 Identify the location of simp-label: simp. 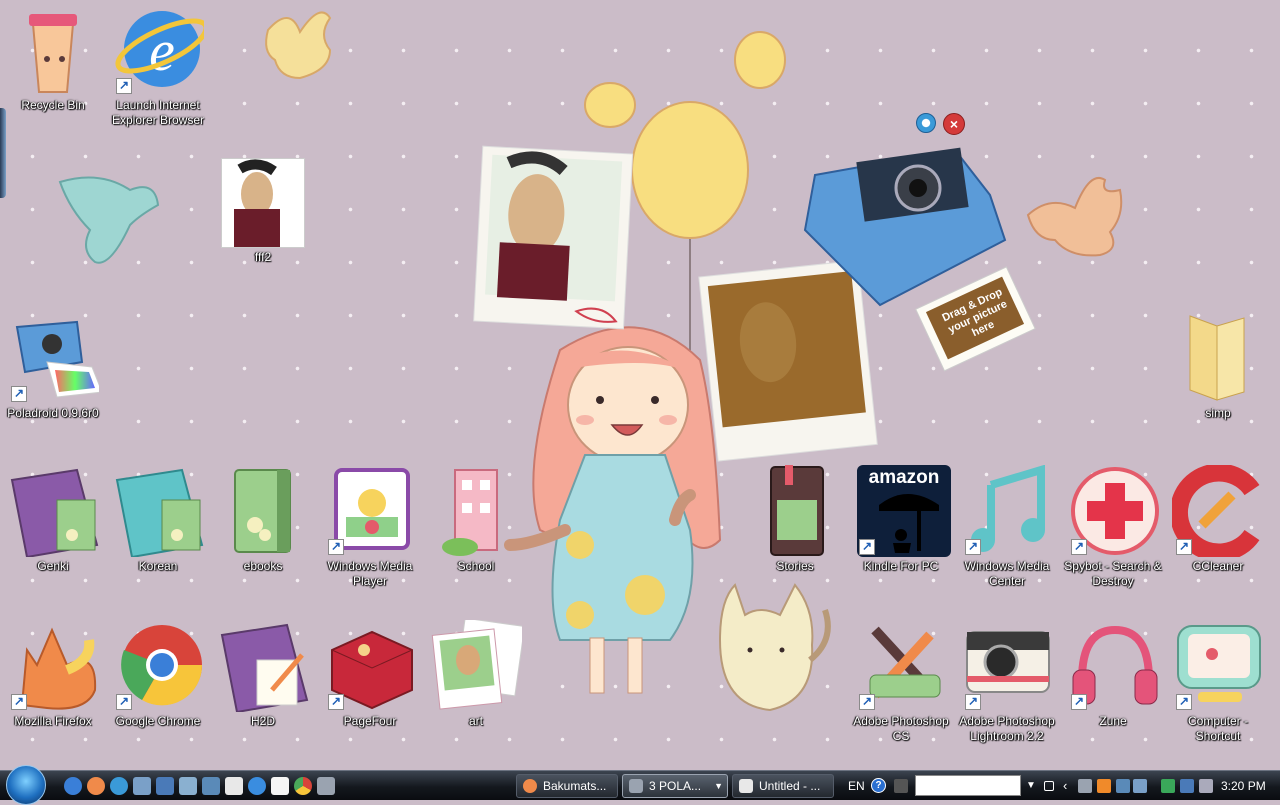
(1218, 413).